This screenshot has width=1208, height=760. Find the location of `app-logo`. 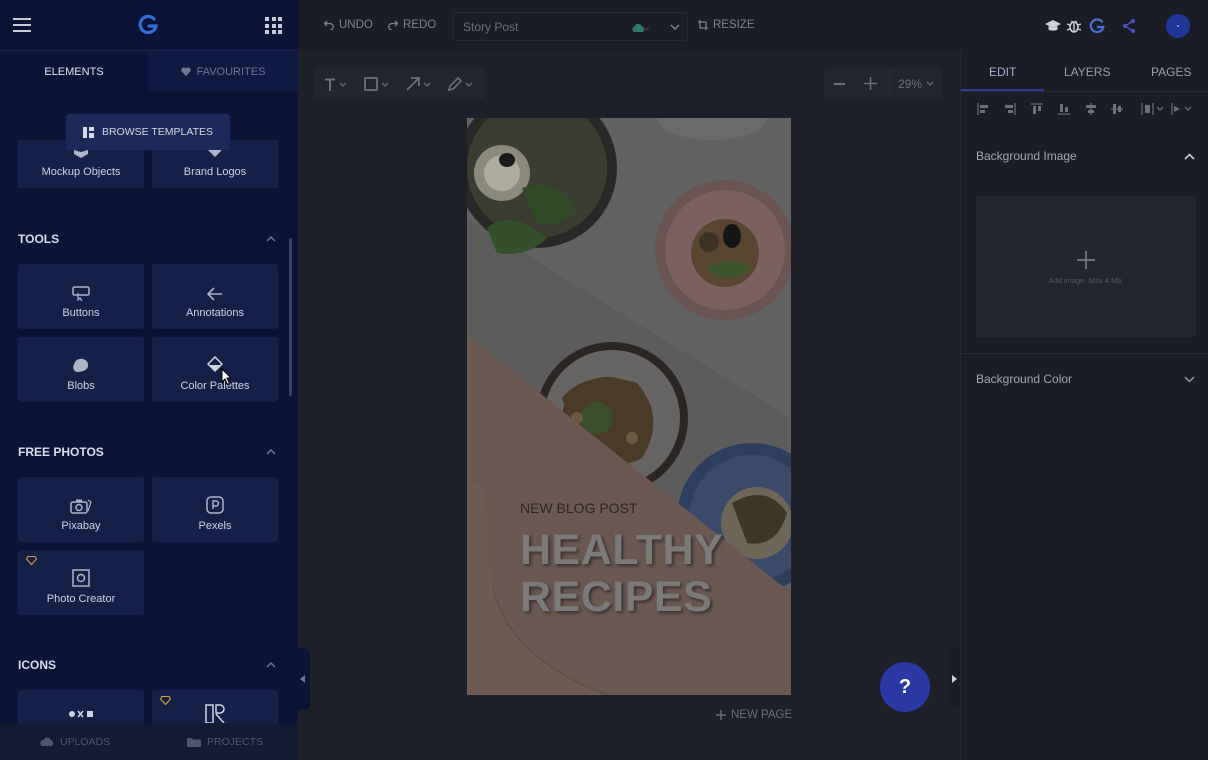

app-logo is located at coordinates (148, 25).